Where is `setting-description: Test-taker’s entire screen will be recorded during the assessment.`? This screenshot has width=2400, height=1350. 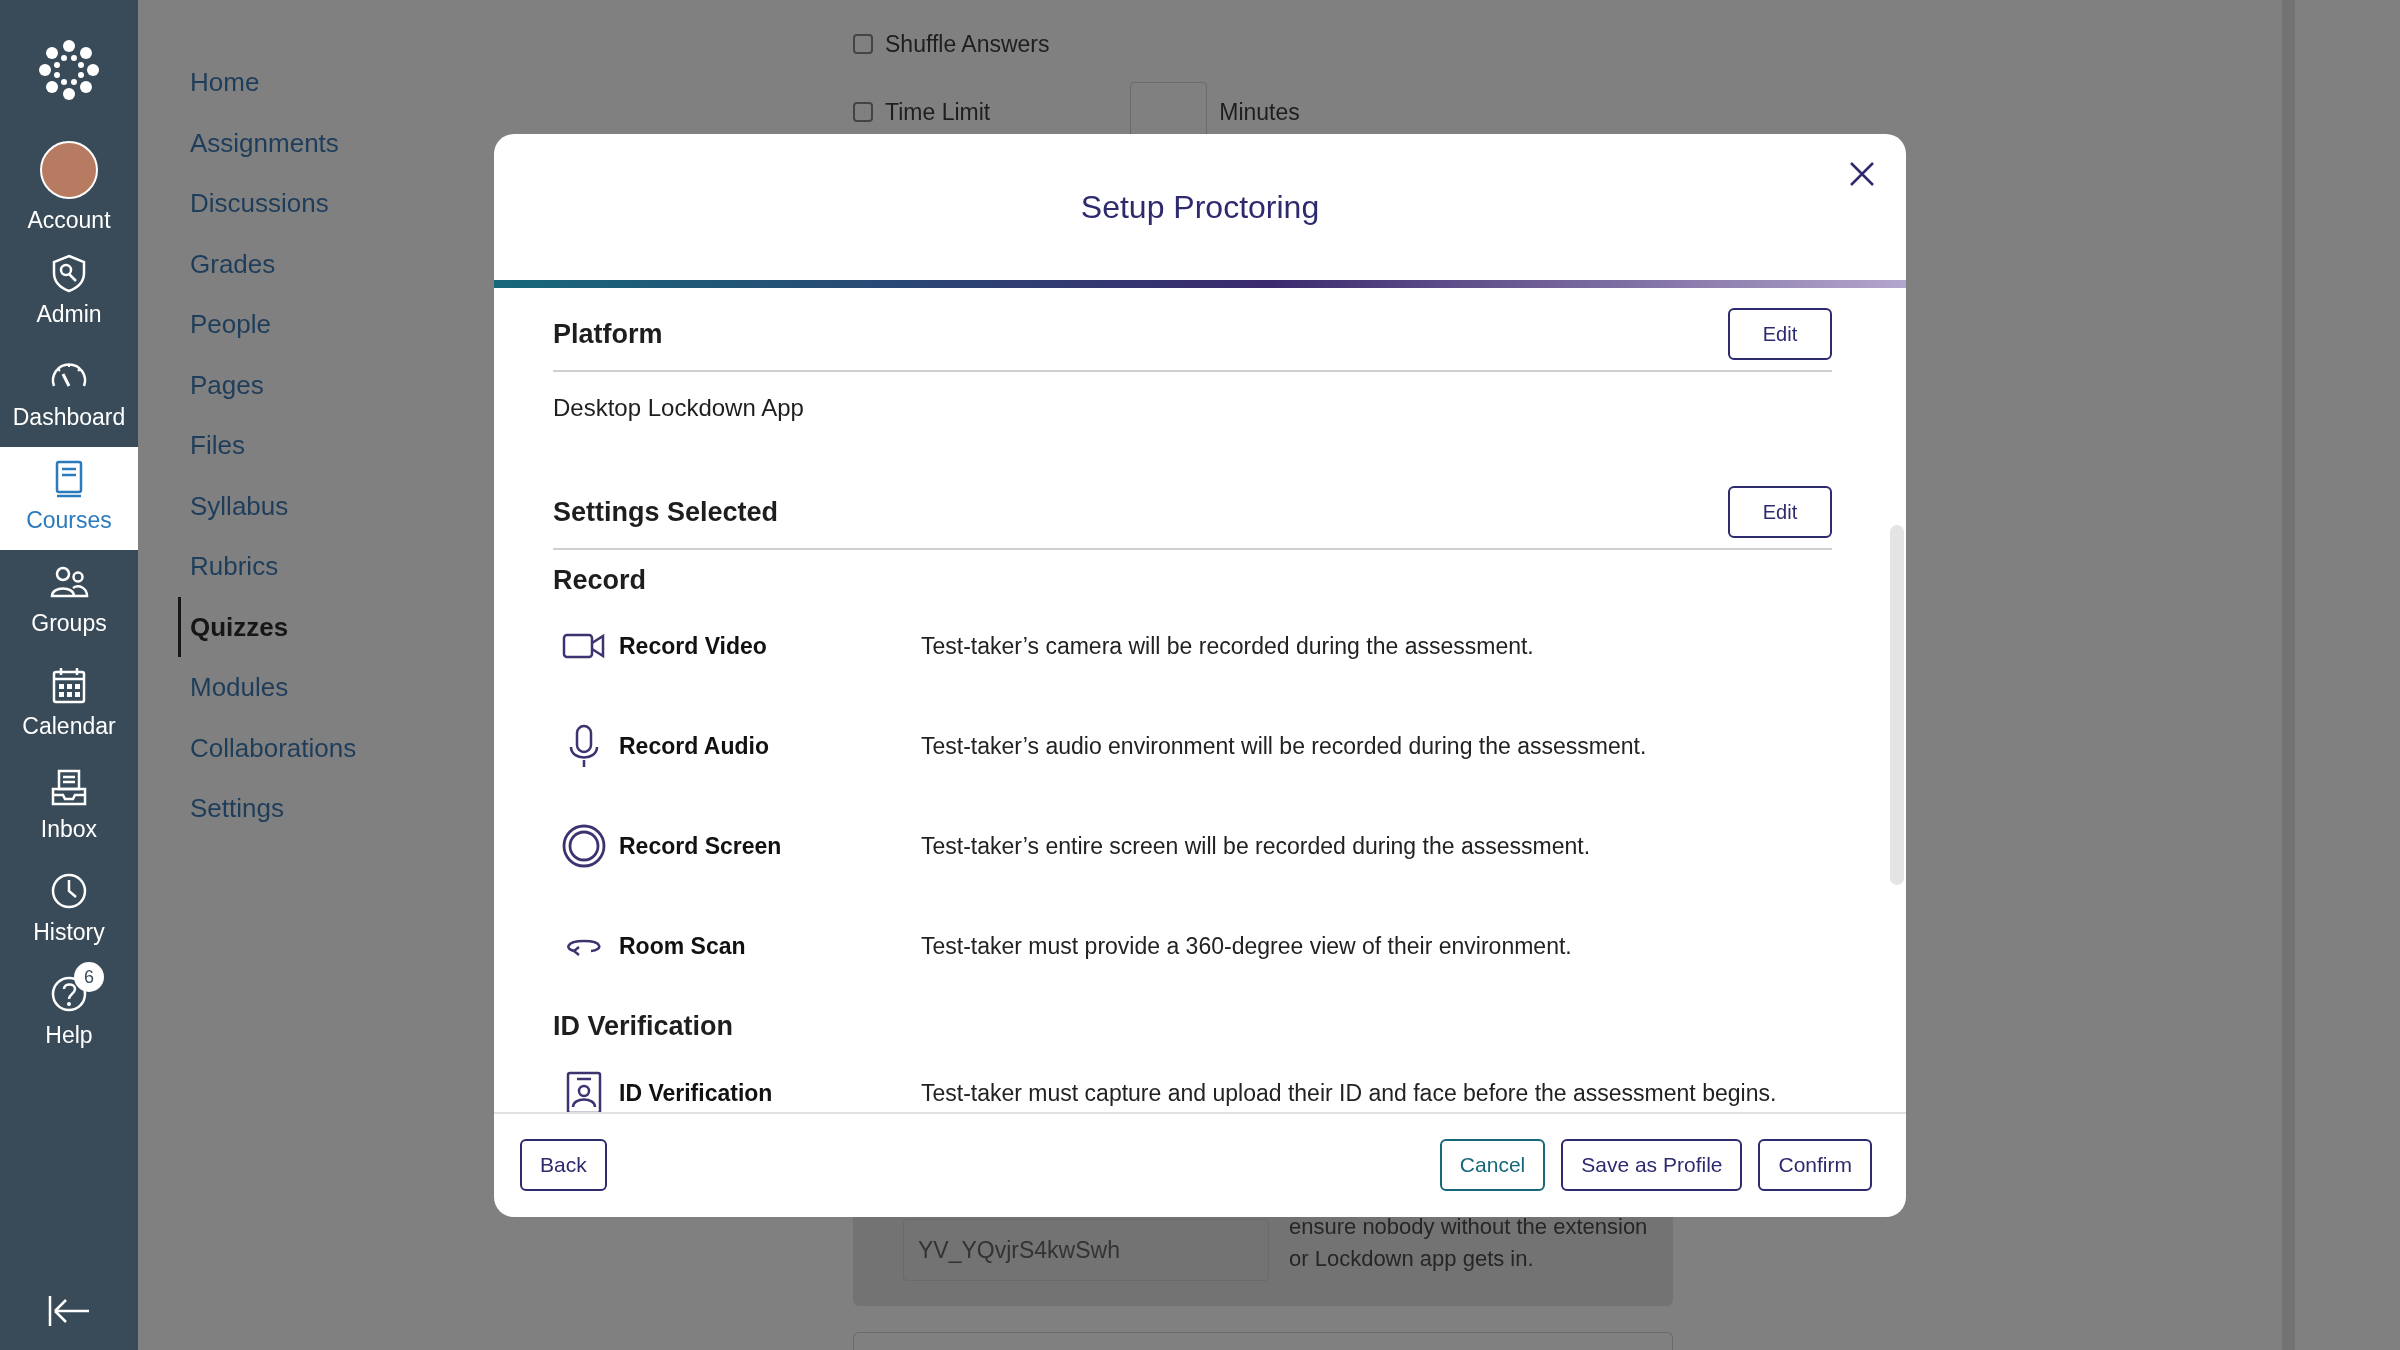 setting-description: Test-taker’s entire screen will be recorded during the assessment. is located at coordinates (1256, 847).